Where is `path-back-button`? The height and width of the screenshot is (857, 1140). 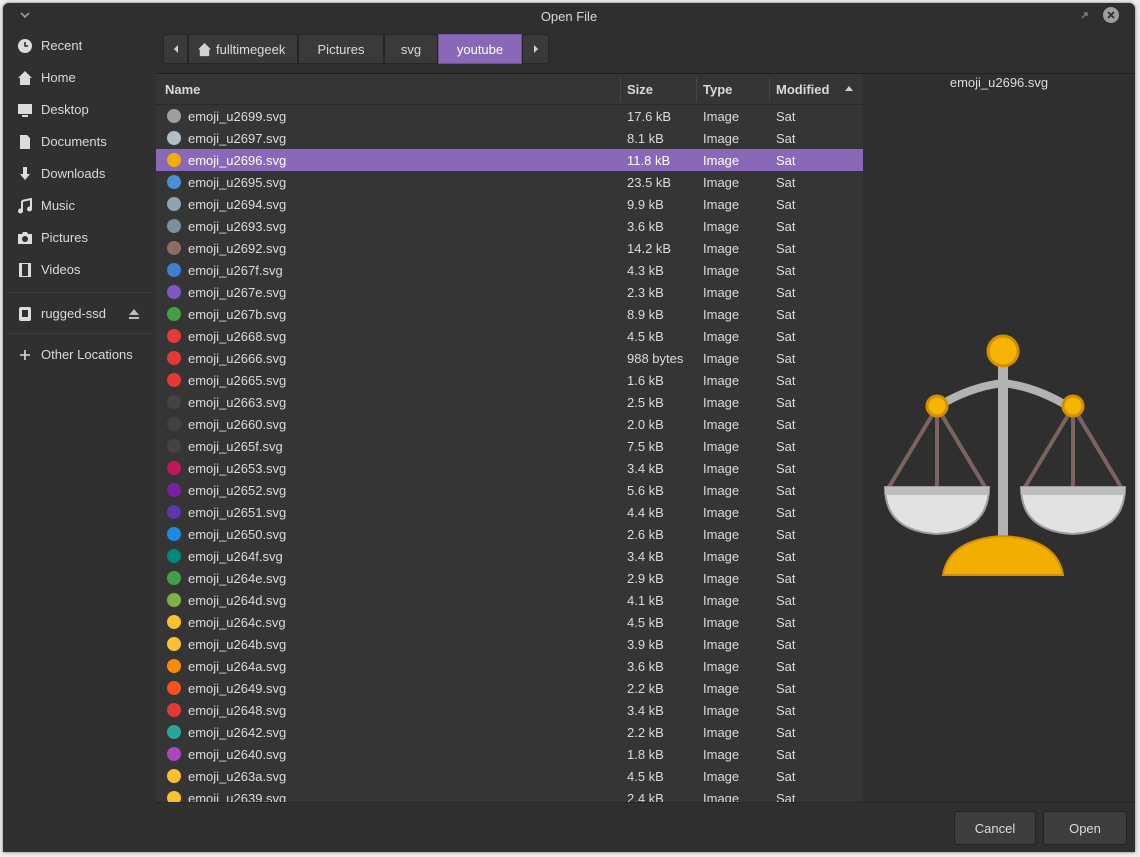
path-back-button is located at coordinates (175, 49).